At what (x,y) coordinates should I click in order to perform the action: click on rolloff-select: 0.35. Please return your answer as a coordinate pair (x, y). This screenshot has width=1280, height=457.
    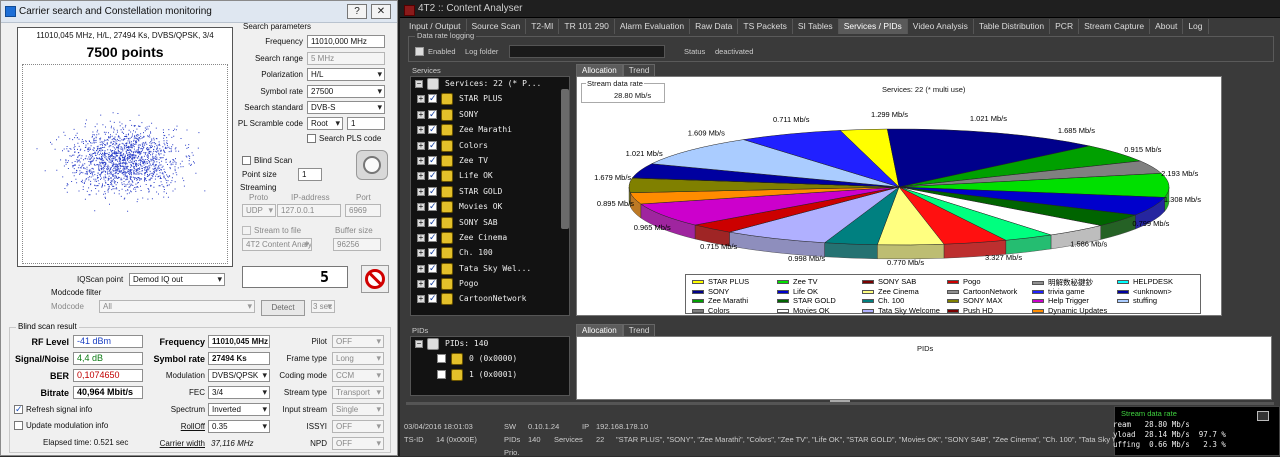
    Looking at the image, I should click on (239, 426).